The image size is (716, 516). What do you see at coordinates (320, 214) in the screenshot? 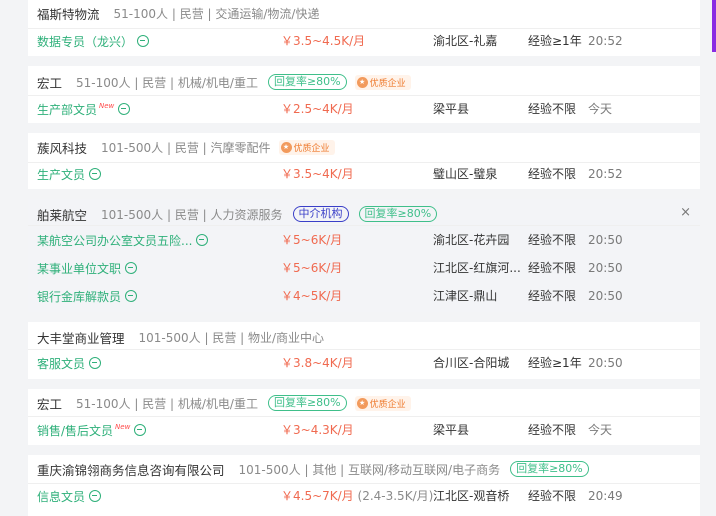
I see `agency-tag: 中介机构` at bounding box center [320, 214].